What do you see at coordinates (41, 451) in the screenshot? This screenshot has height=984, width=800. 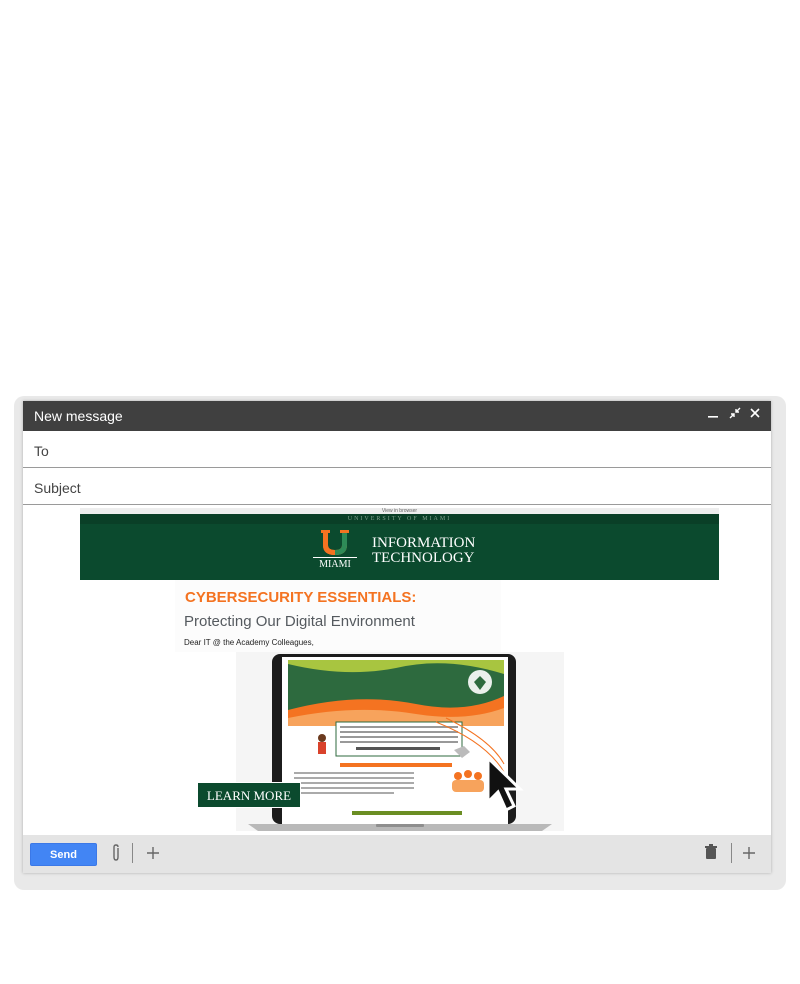 I see `to-label: To` at bounding box center [41, 451].